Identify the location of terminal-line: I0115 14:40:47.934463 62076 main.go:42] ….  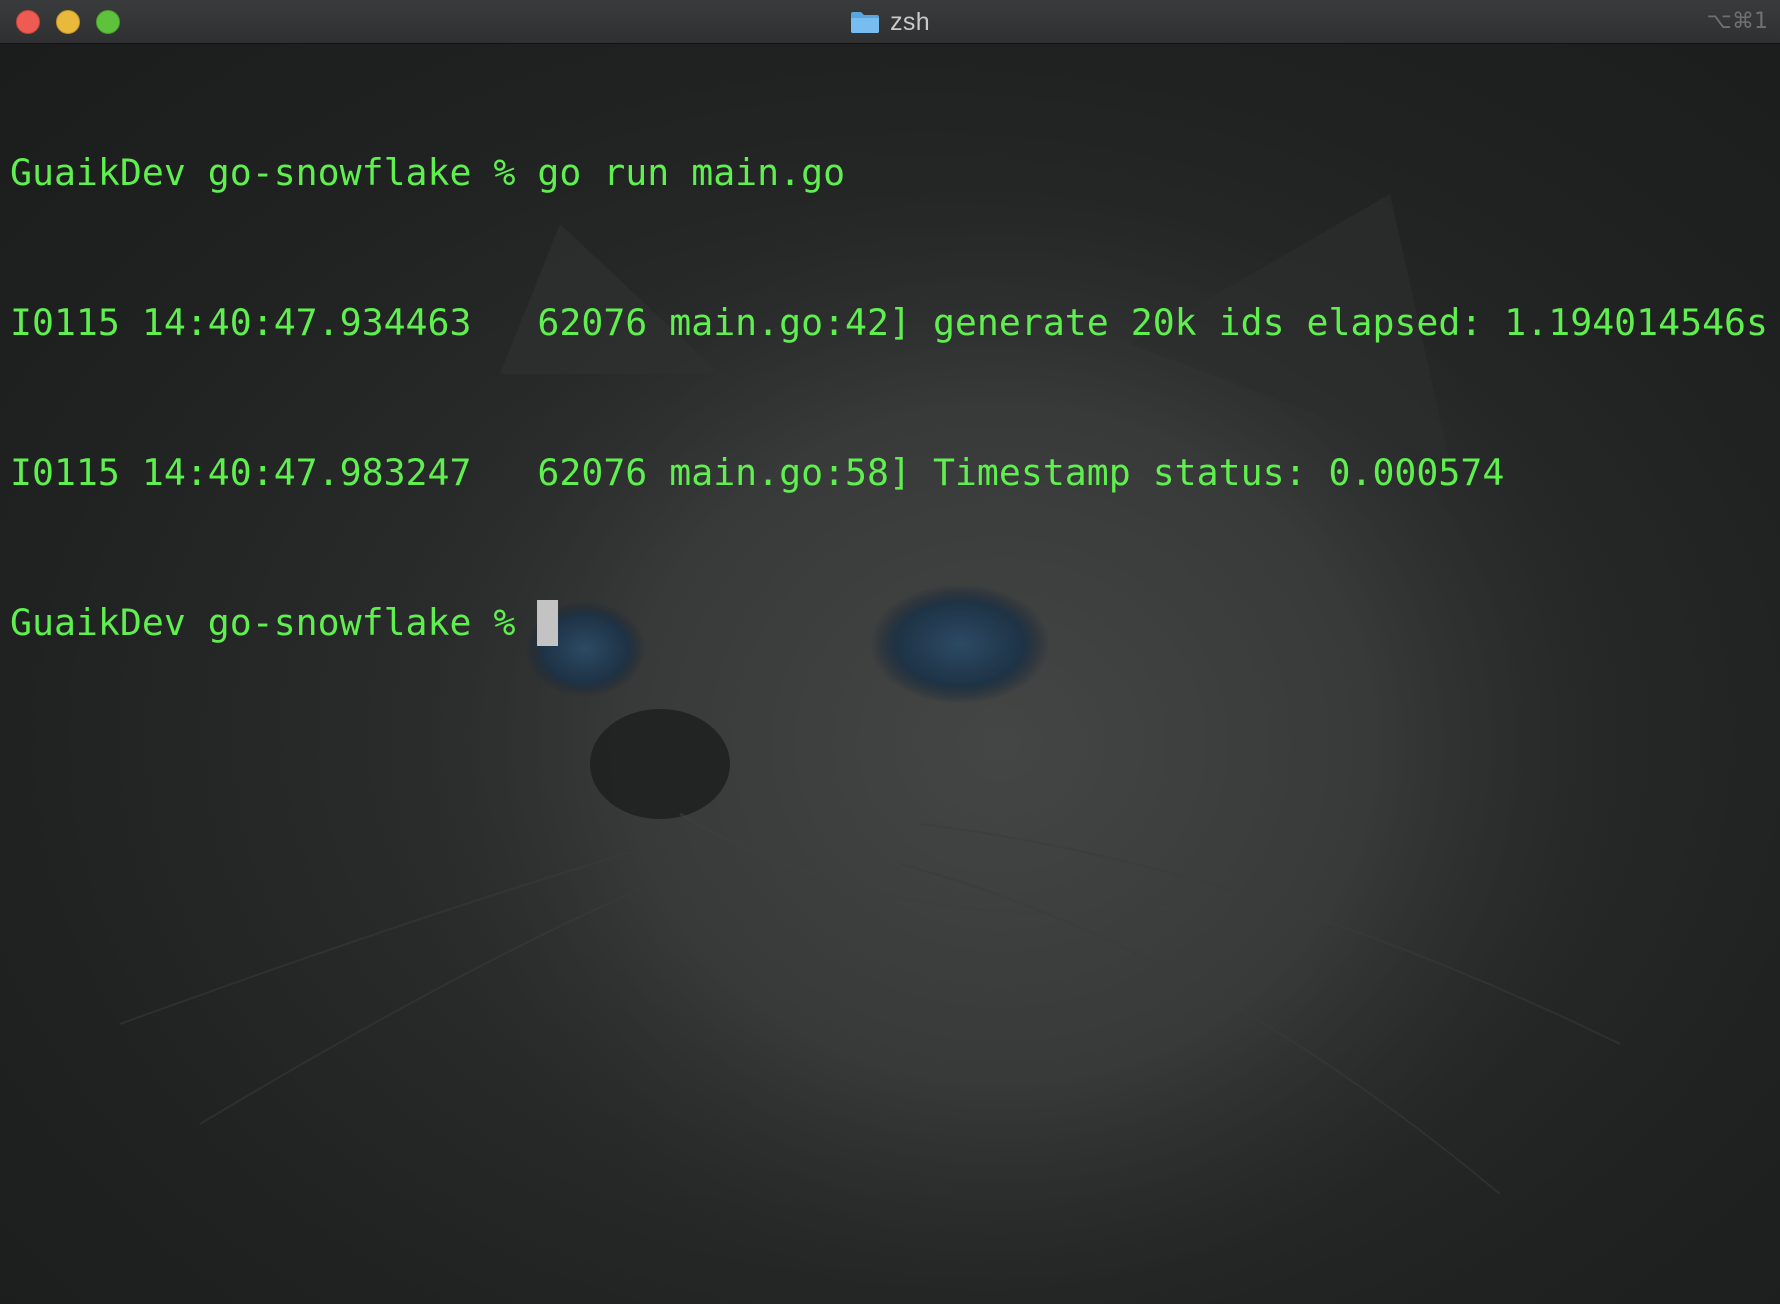
(889, 322).